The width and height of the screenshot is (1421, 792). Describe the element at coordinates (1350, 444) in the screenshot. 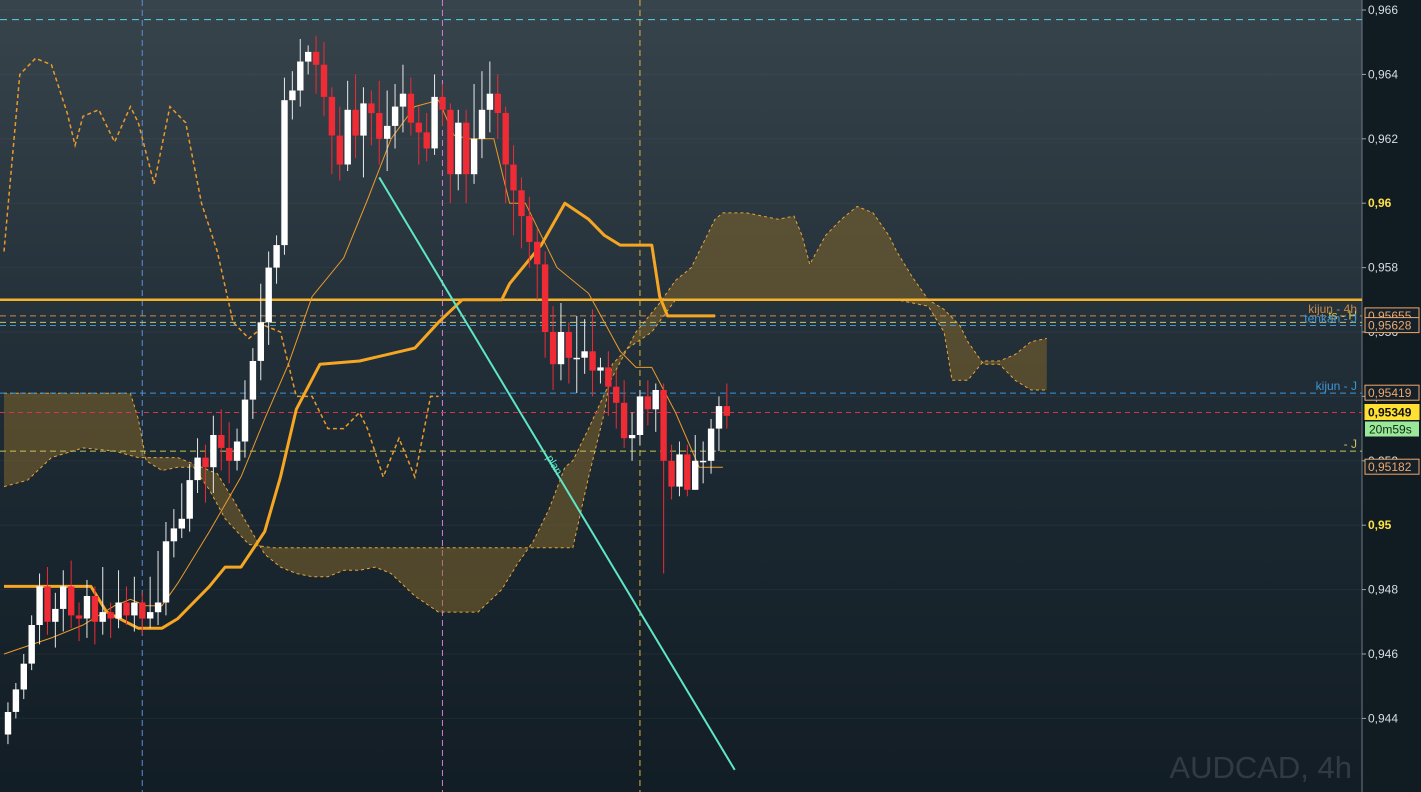

I see `level-label: - J` at that location.